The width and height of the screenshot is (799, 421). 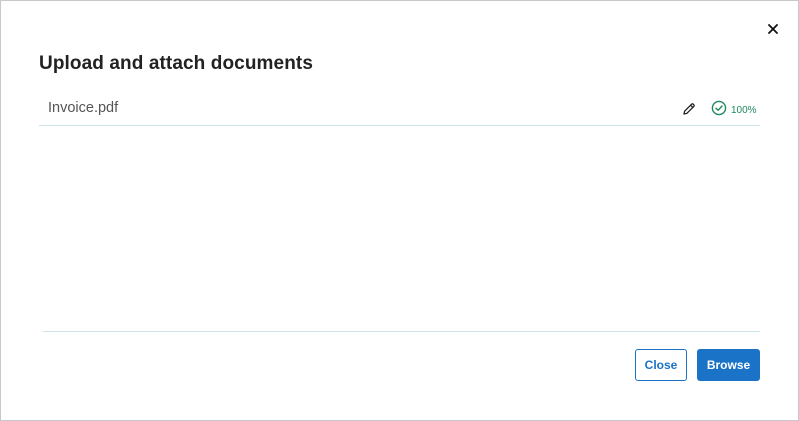 I want to click on upload-status: 100%, so click(x=734, y=110).